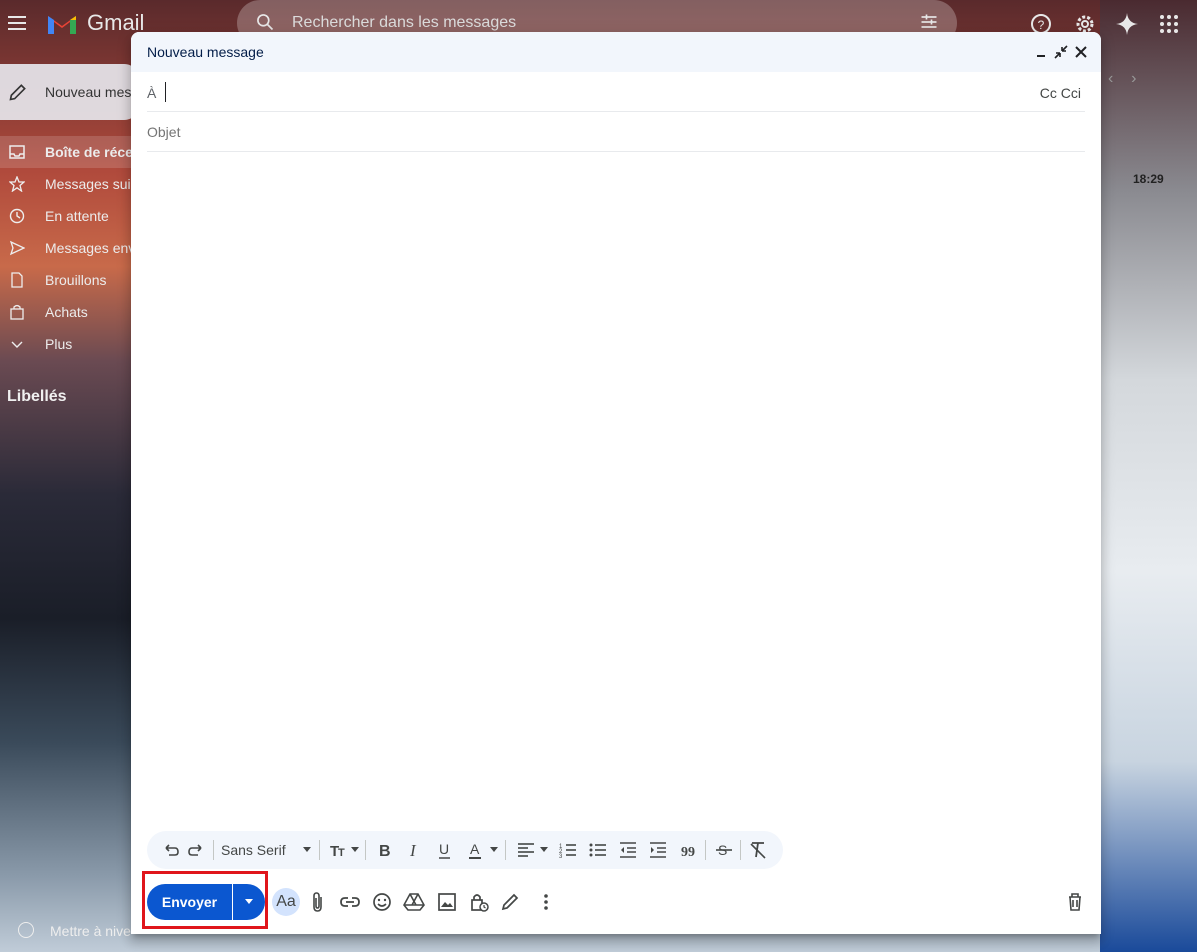 The height and width of the screenshot is (952, 1197). Describe the element at coordinates (447, 902) in the screenshot. I see `insert-photo-icon` at that location.